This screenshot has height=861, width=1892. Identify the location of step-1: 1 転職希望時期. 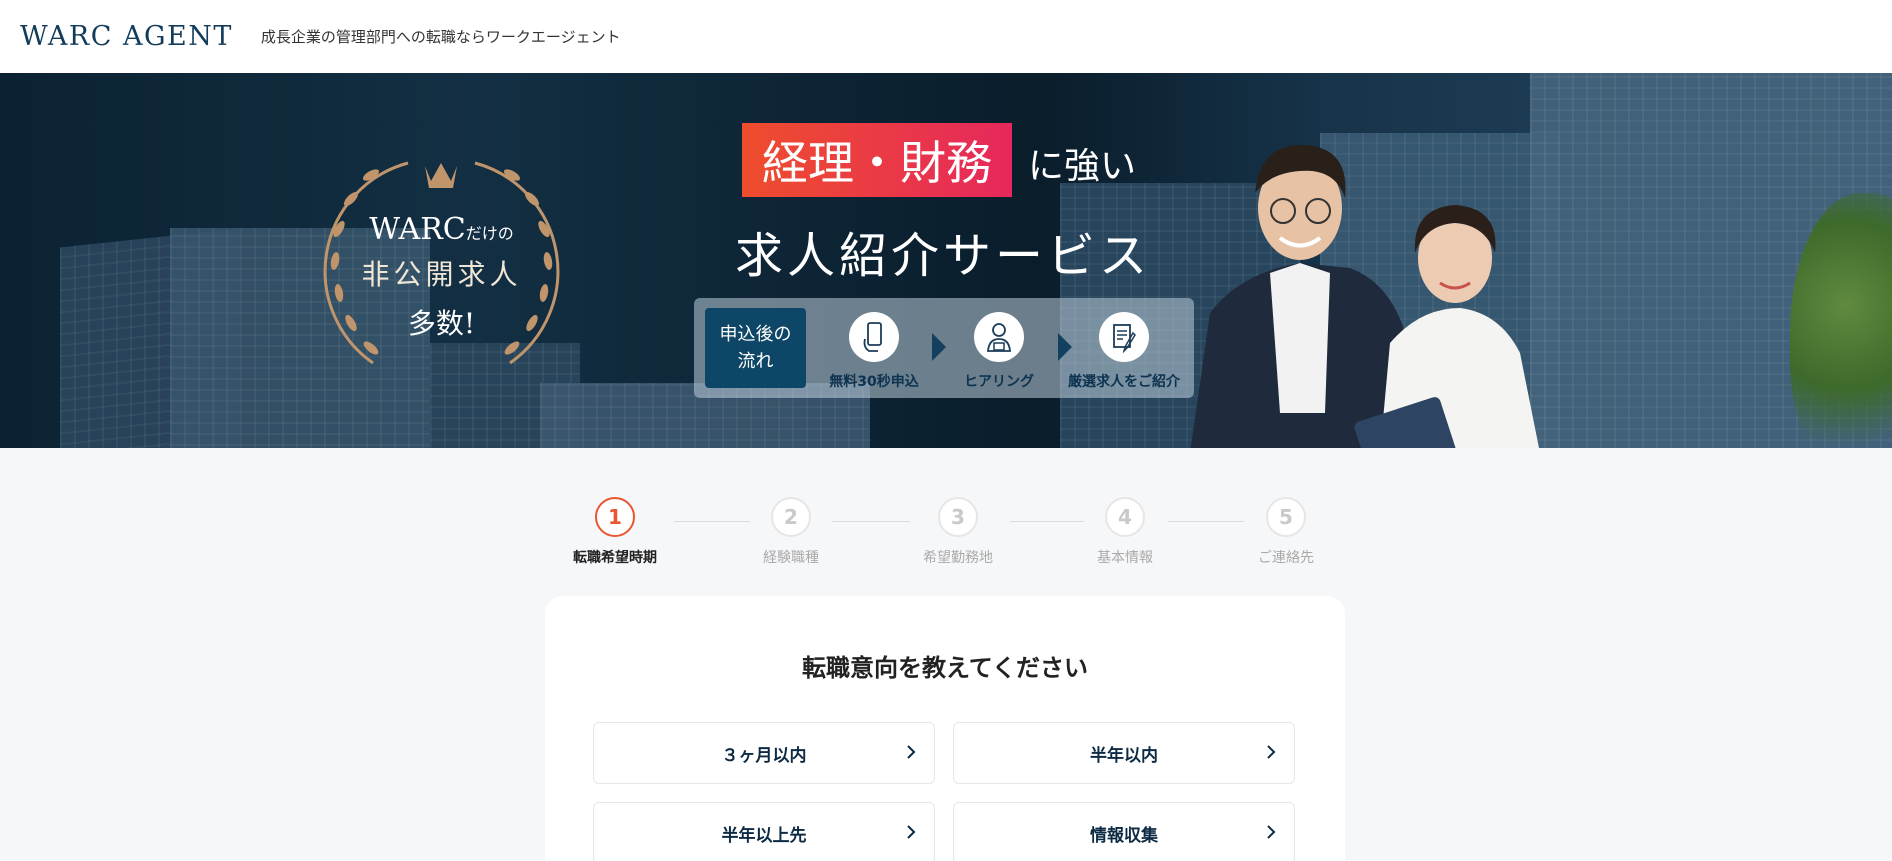
(615, 532).